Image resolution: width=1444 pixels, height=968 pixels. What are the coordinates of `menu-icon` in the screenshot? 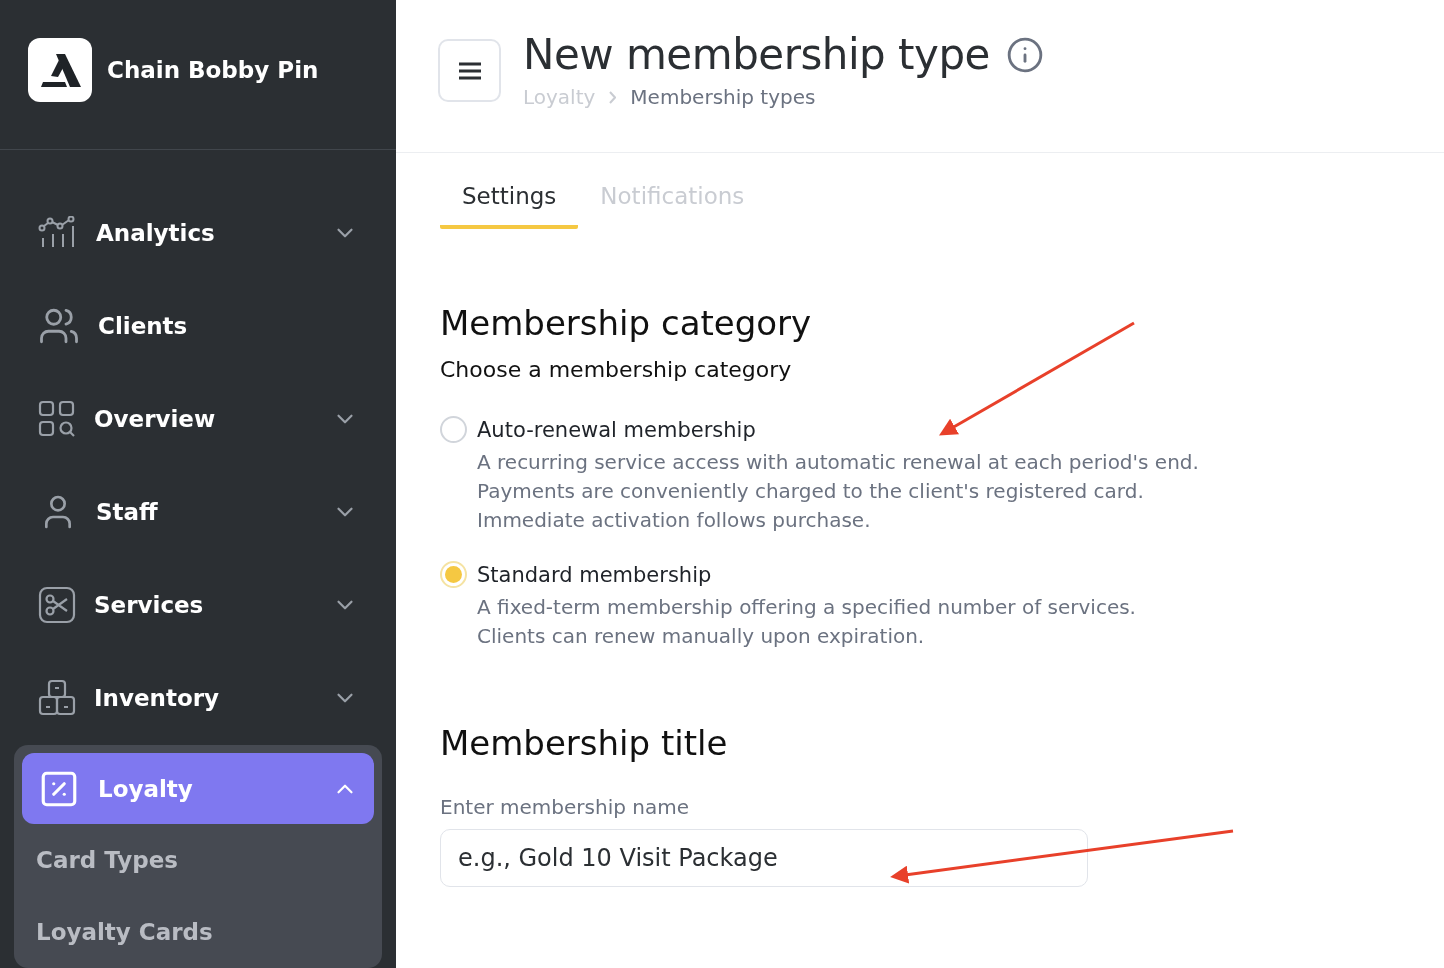 It's located at (469, 70).